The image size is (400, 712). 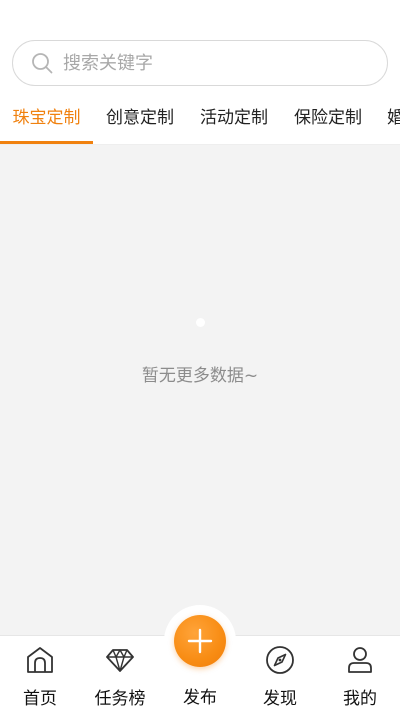 I want to click on tabbar-label-home: 首页, so click(x=40, y=699).